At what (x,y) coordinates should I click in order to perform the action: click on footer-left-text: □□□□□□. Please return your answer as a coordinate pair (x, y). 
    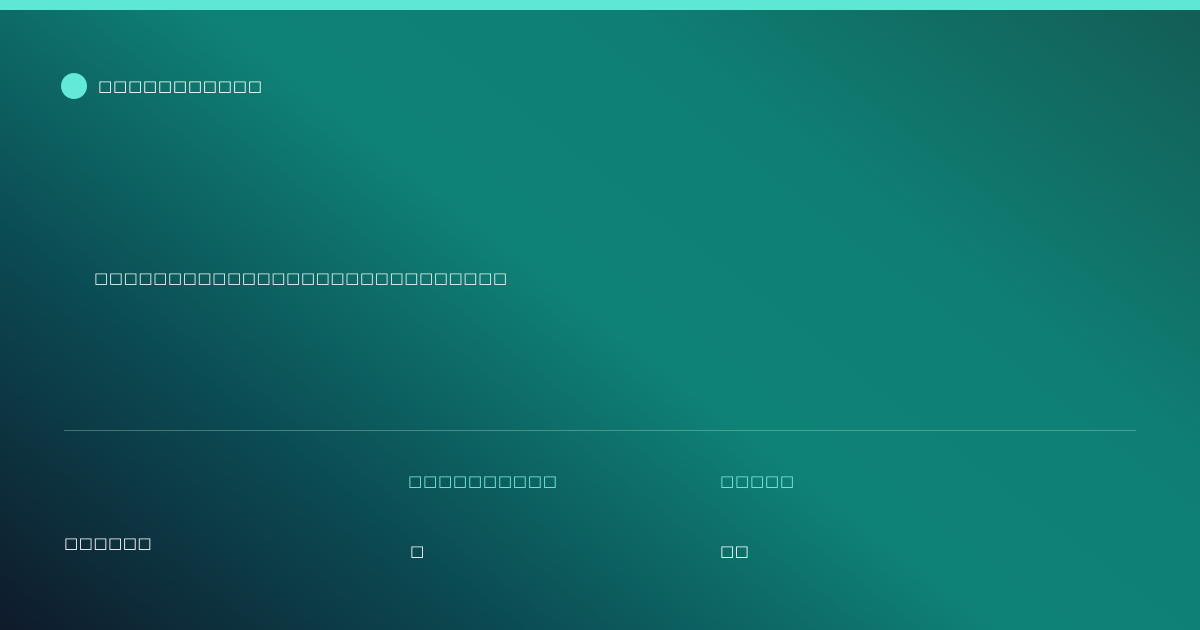
    Looking at the image, I should click on (108, 543).